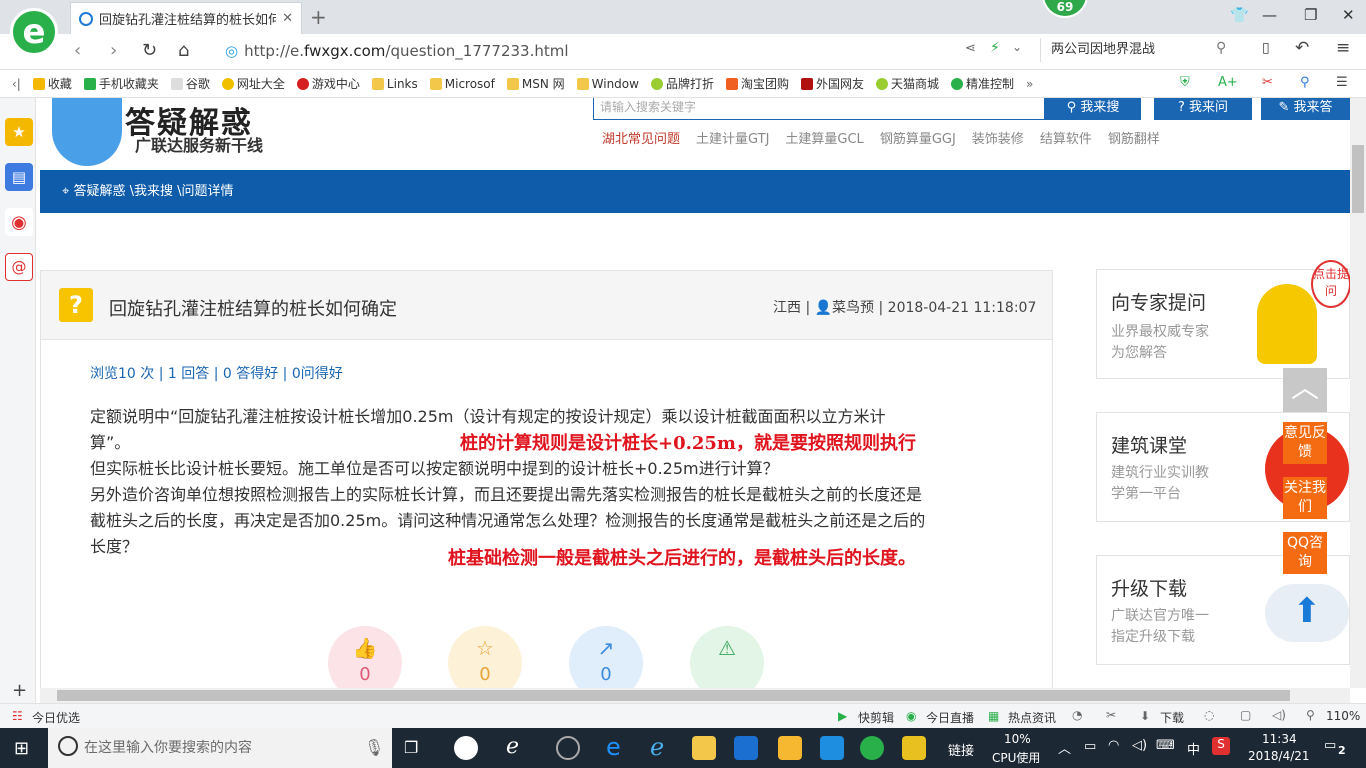 This screenshot has width=1366, height=768. What do you see at coordinates (1221, 746) in the screenshot?
I see `sogou-icon: S` at bounding box center [1221, 746].